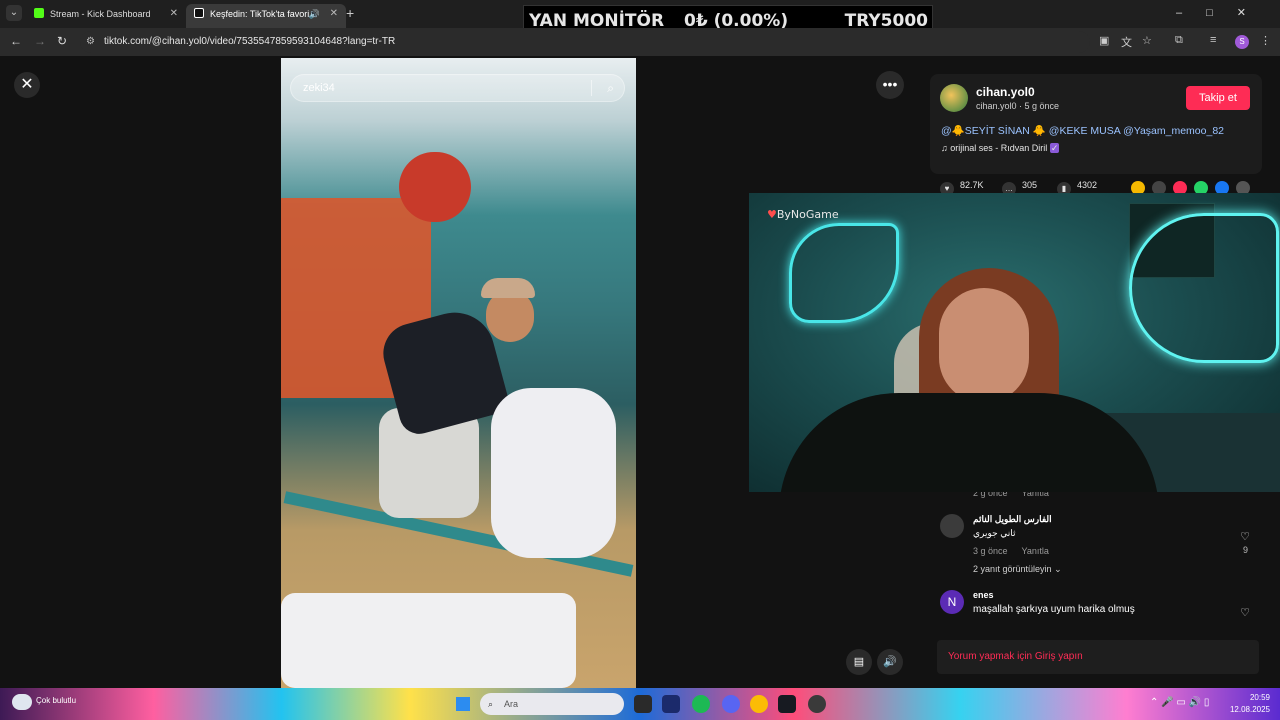 Image resolution: width=1280 pixels, height=720 pixels. What do you see at coordinates (552, 704) in the screenshot?
I see `taskbar-search: ⌕ Ara` at bounding box center [552, 704].